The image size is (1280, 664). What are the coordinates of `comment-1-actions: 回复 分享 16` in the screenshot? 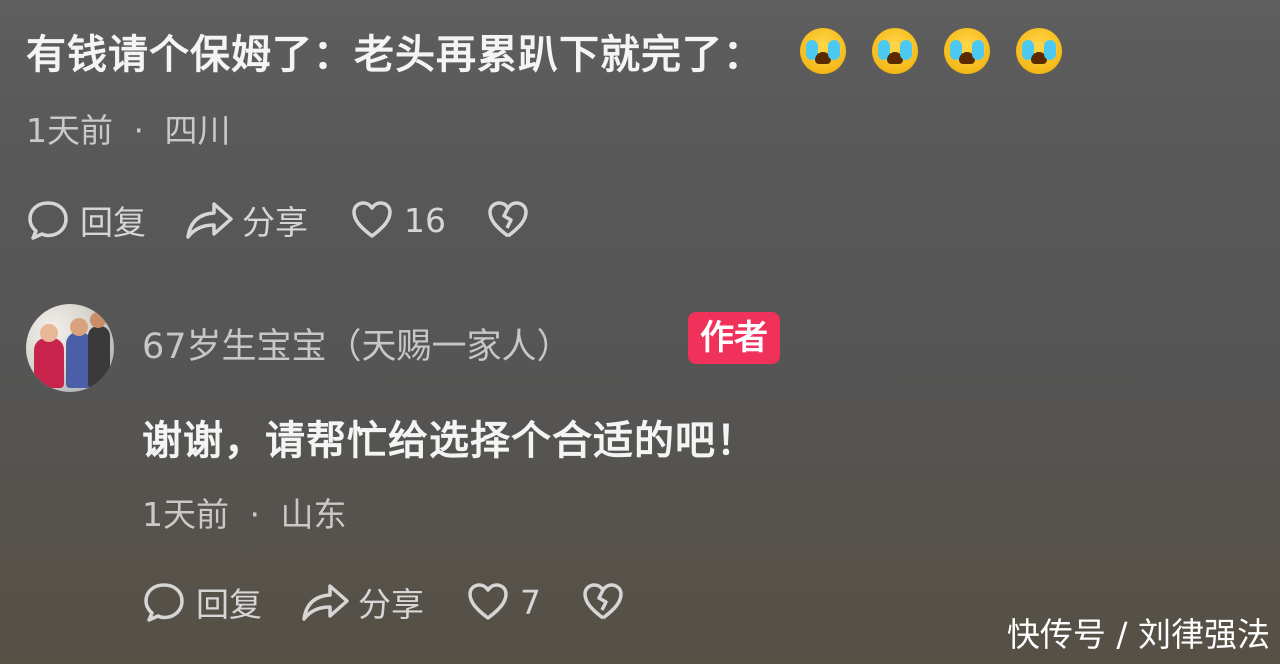 It's located at (278, 220).